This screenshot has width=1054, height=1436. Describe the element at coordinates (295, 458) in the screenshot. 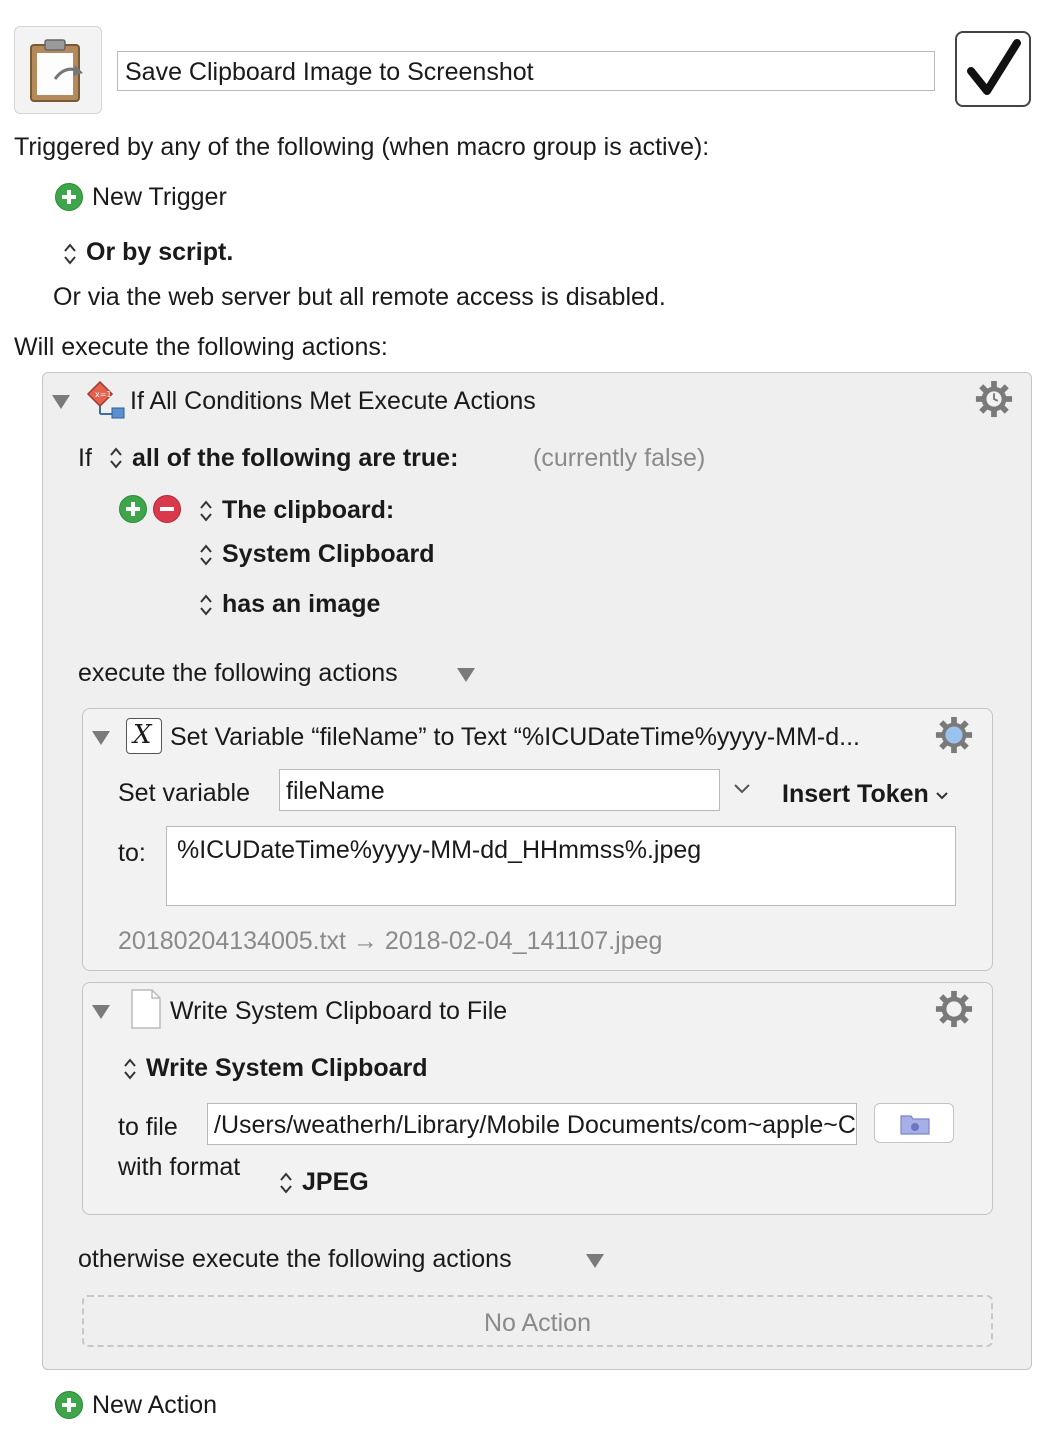

I see `condition-mode-popup: all of the following are true:` at that location.